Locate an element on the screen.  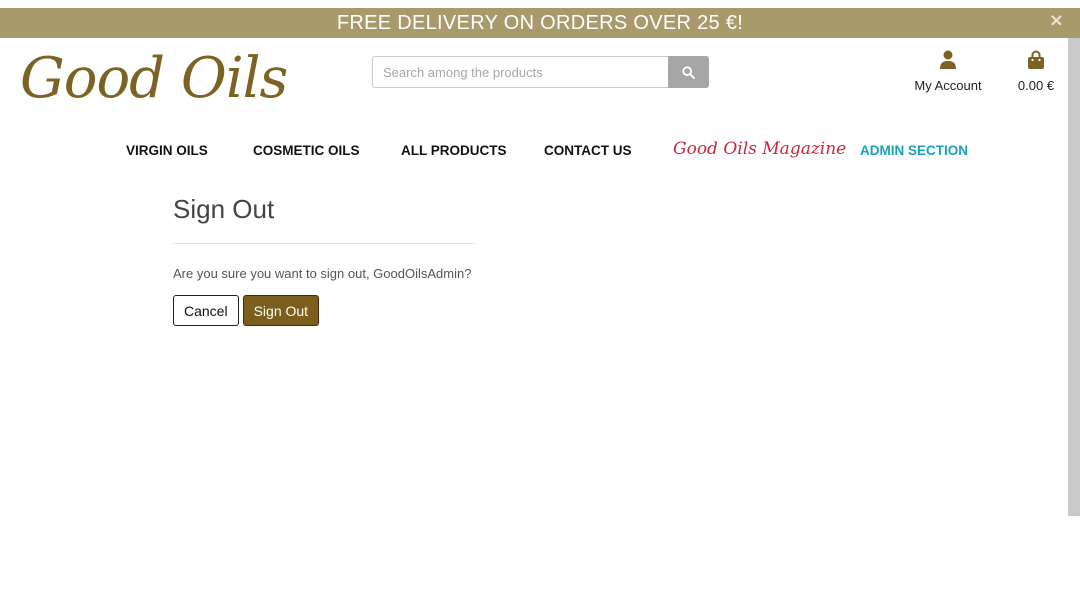
my-account-label: My Account is located at coordinates (948, 85).